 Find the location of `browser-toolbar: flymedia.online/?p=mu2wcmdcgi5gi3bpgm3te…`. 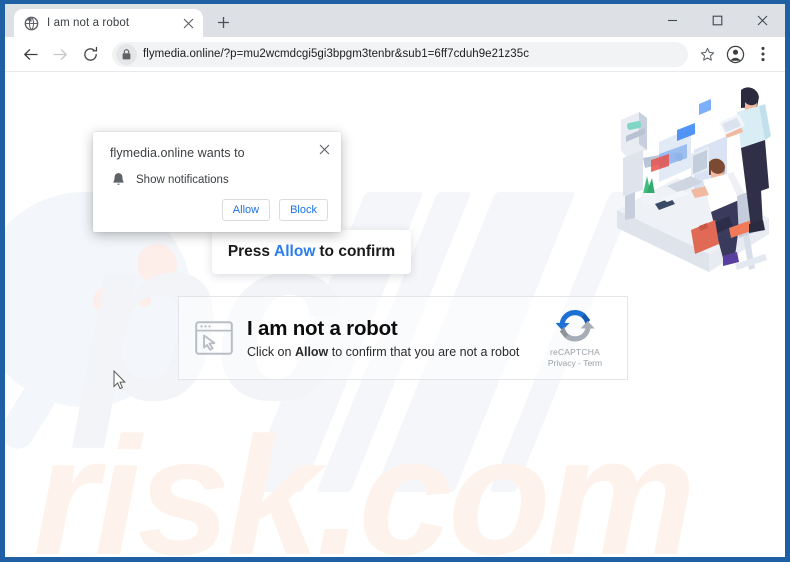

browser-toolbar: flymedia.online/?p=mu2wcmdcgi5gi3bpgm3te… is located at coordinates (395, 54).